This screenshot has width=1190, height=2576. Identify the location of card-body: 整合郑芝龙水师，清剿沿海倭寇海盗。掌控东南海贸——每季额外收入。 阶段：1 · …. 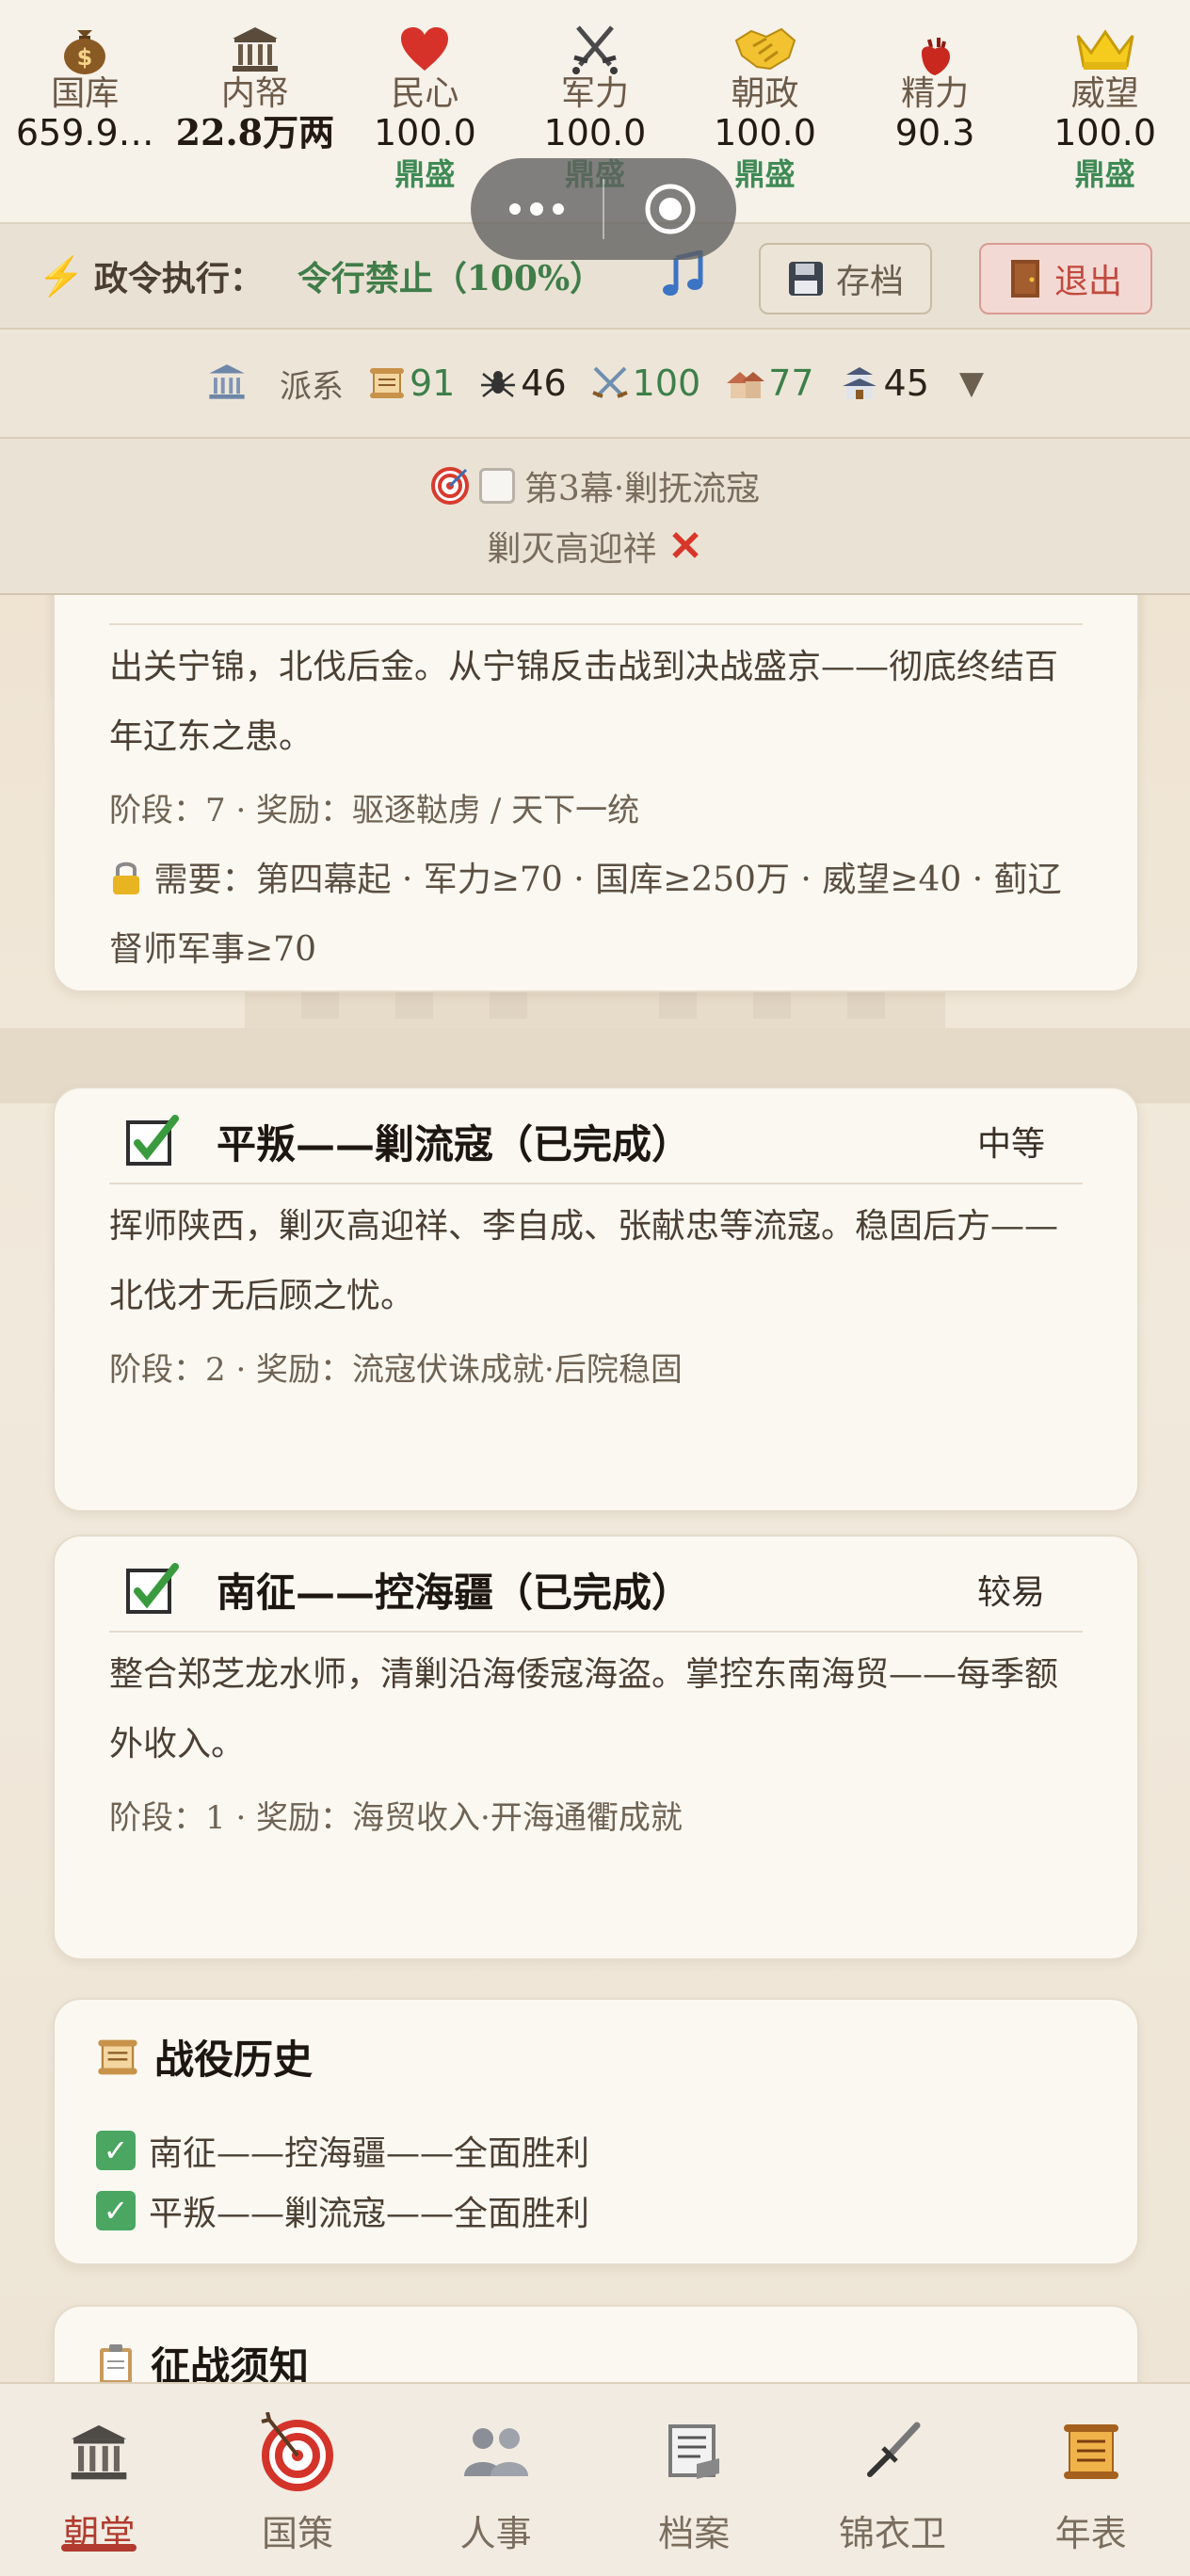
(600, 1746).